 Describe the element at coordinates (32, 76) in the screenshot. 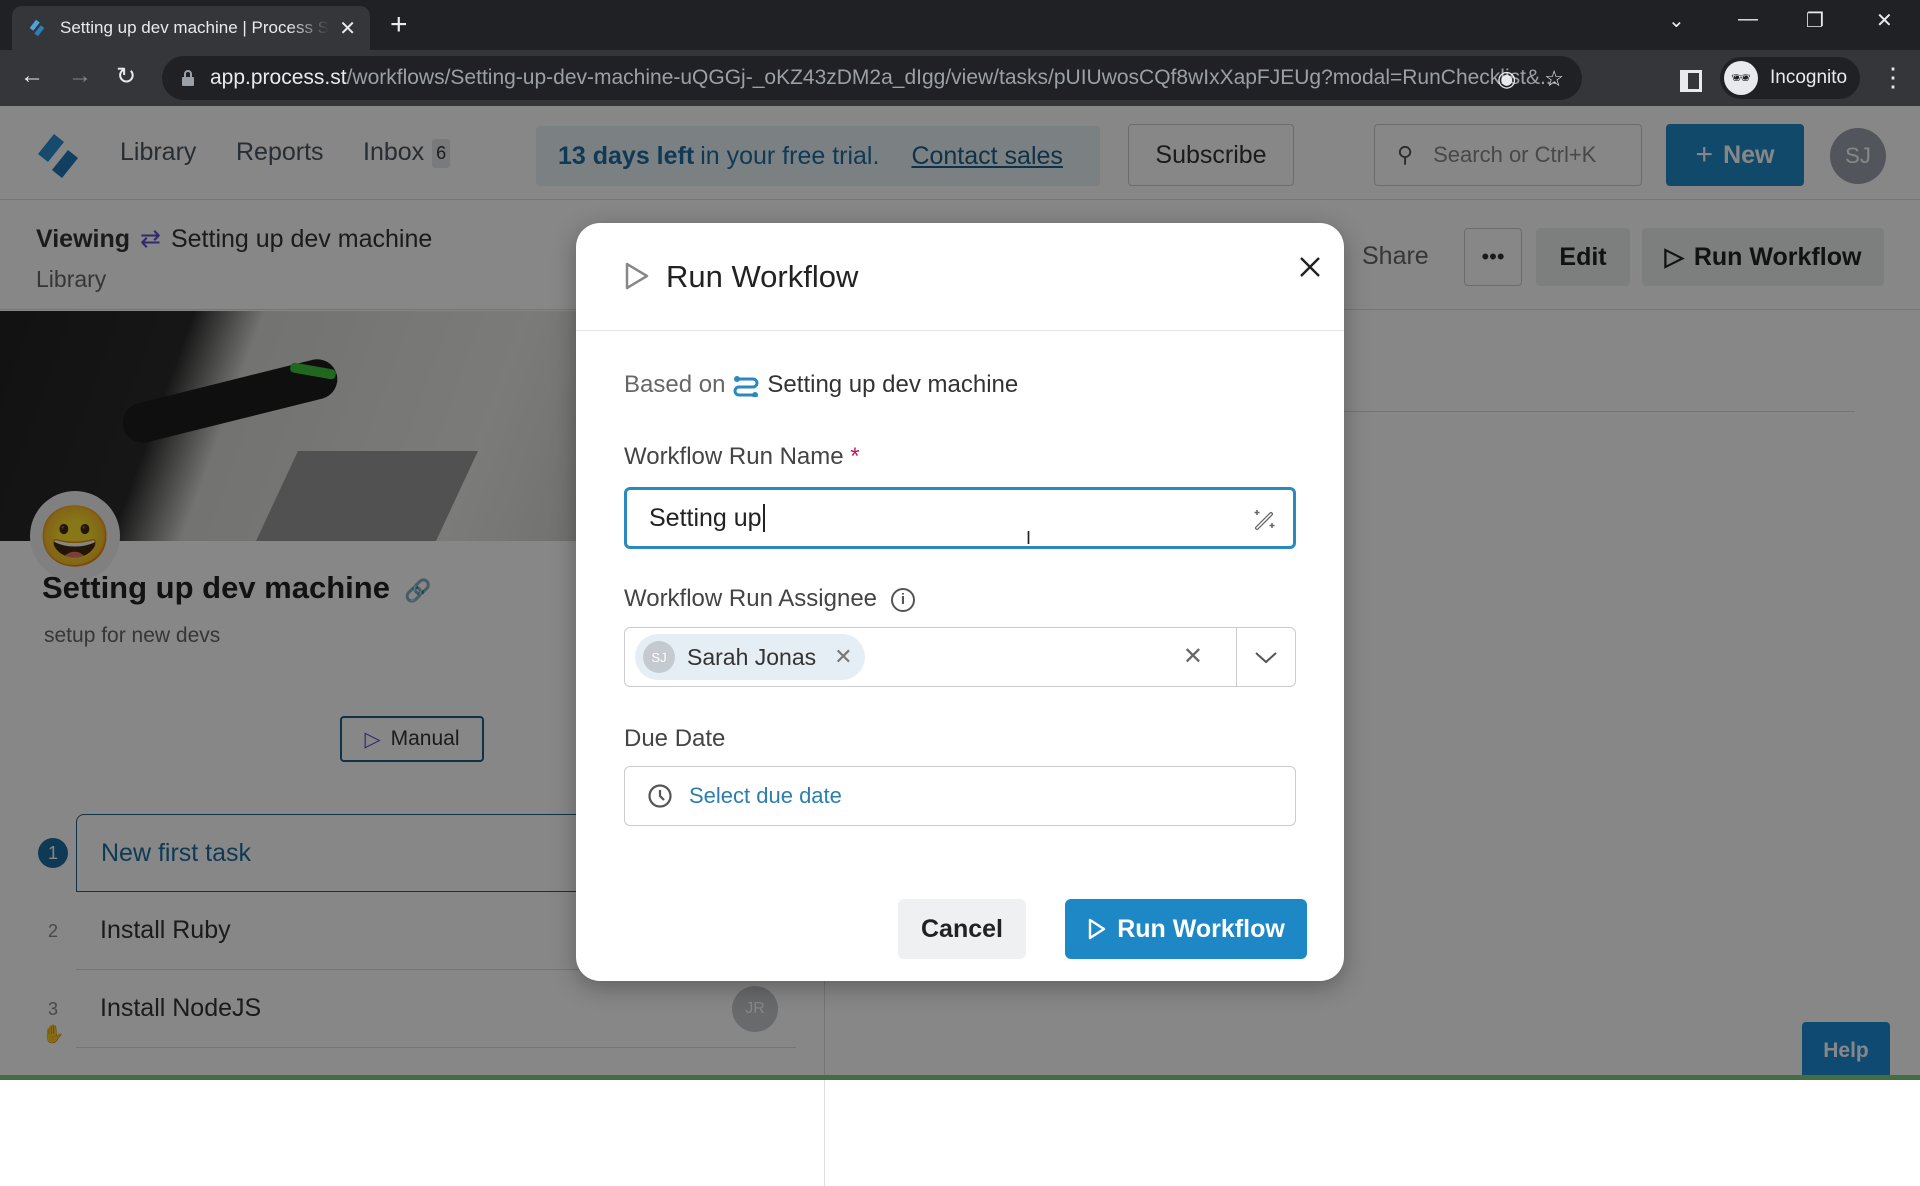

I see `back-arrow-icon: ←` at that location.